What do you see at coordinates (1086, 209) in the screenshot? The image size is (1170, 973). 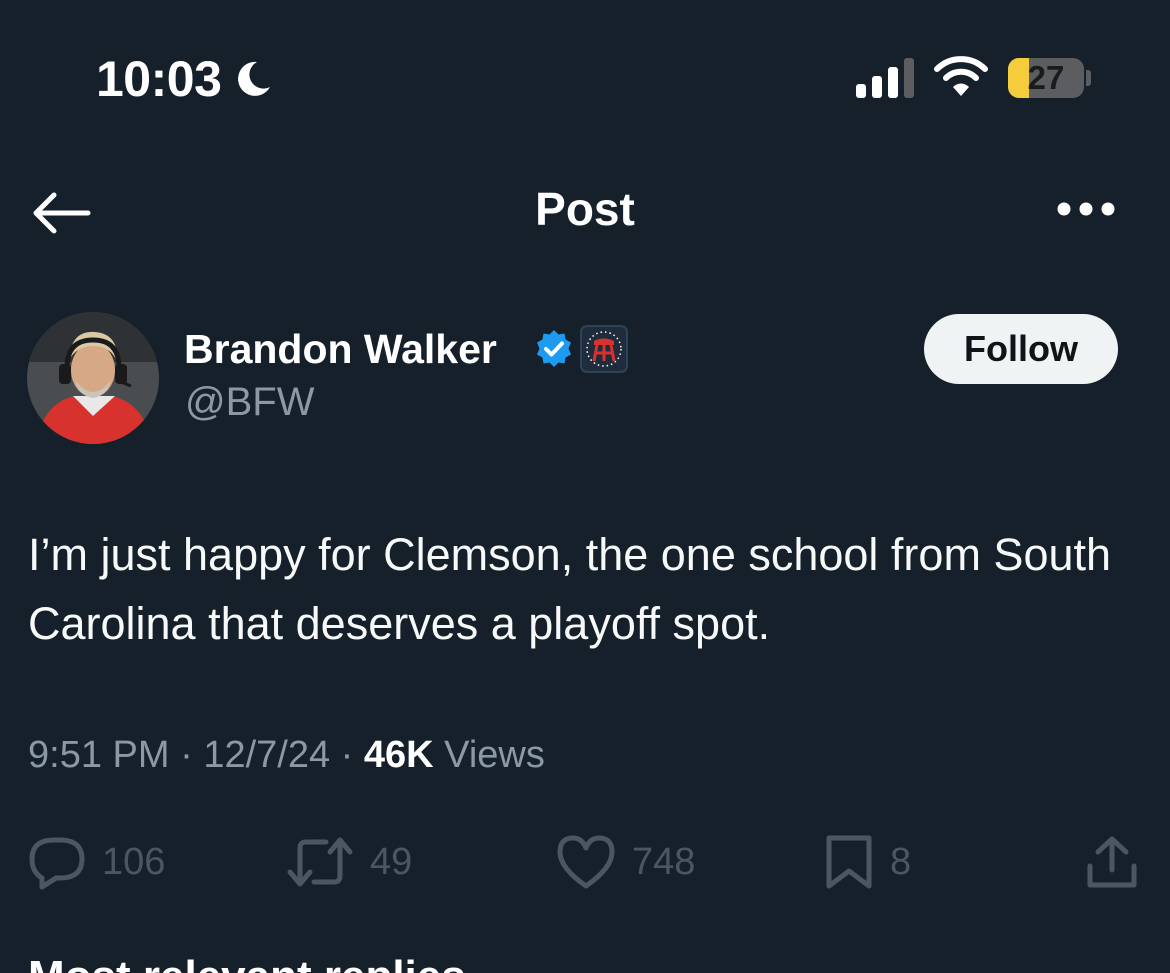 I see `more-options-icon` at bounding box center [1086, 209].